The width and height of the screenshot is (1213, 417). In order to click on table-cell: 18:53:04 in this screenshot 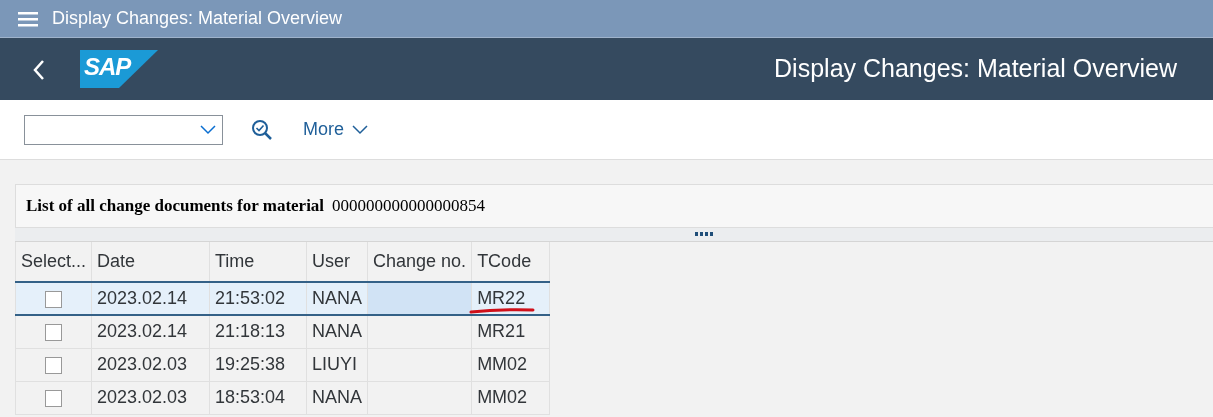, I will do `click(258, 397)`.